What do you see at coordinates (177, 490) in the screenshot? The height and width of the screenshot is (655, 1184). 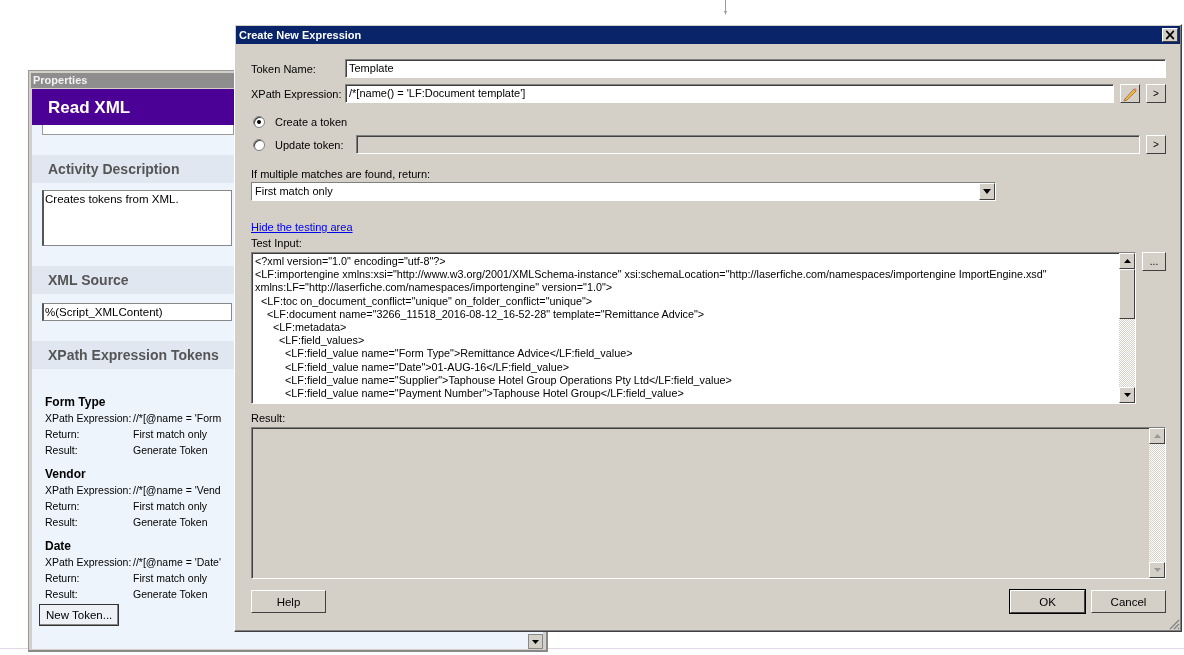 I see `token-value: //*[@name = 'Vend` at bounding box center [177, 490].